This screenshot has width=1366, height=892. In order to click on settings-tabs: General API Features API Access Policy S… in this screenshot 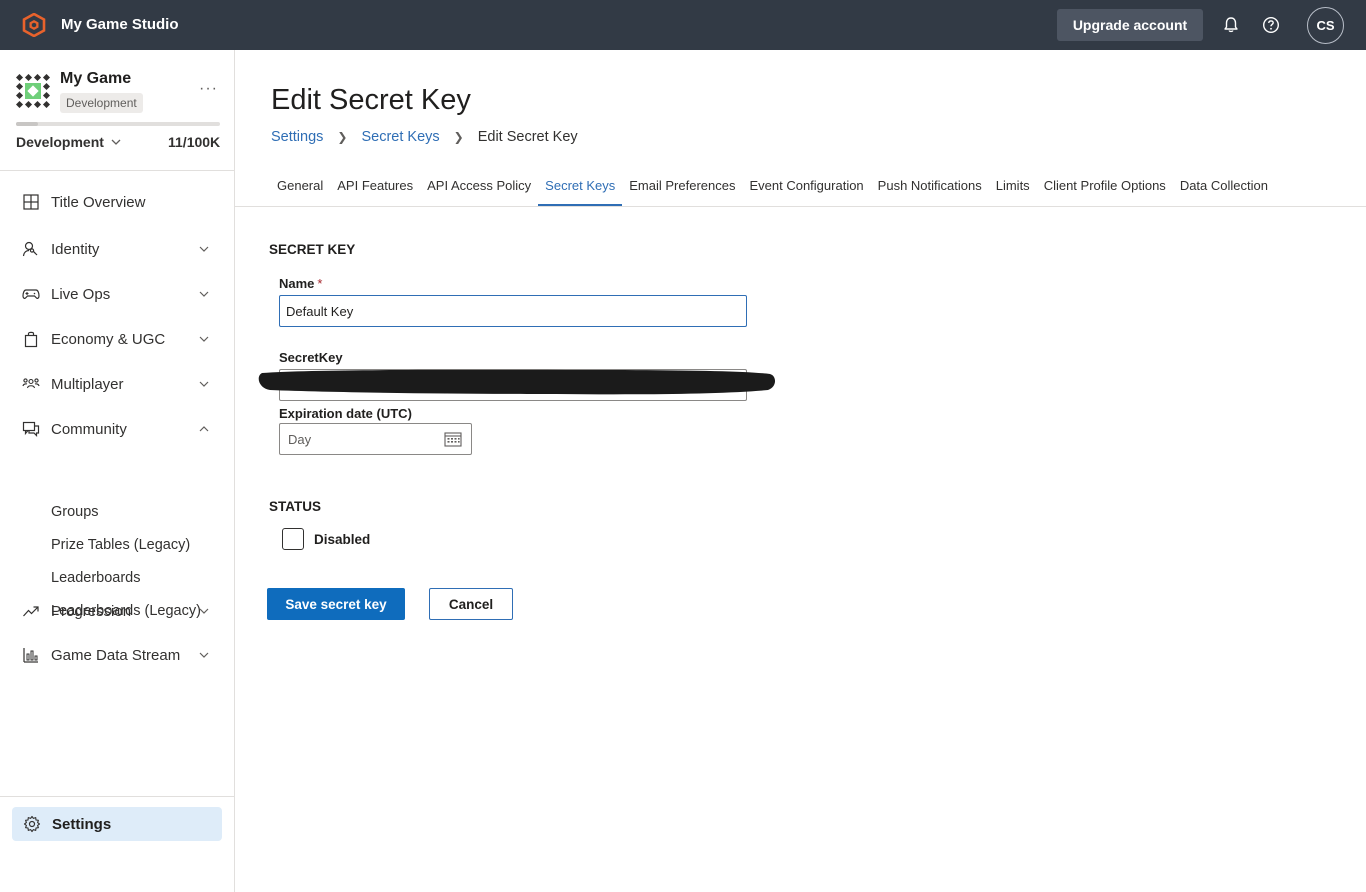, I will do `click(772, 188)`.